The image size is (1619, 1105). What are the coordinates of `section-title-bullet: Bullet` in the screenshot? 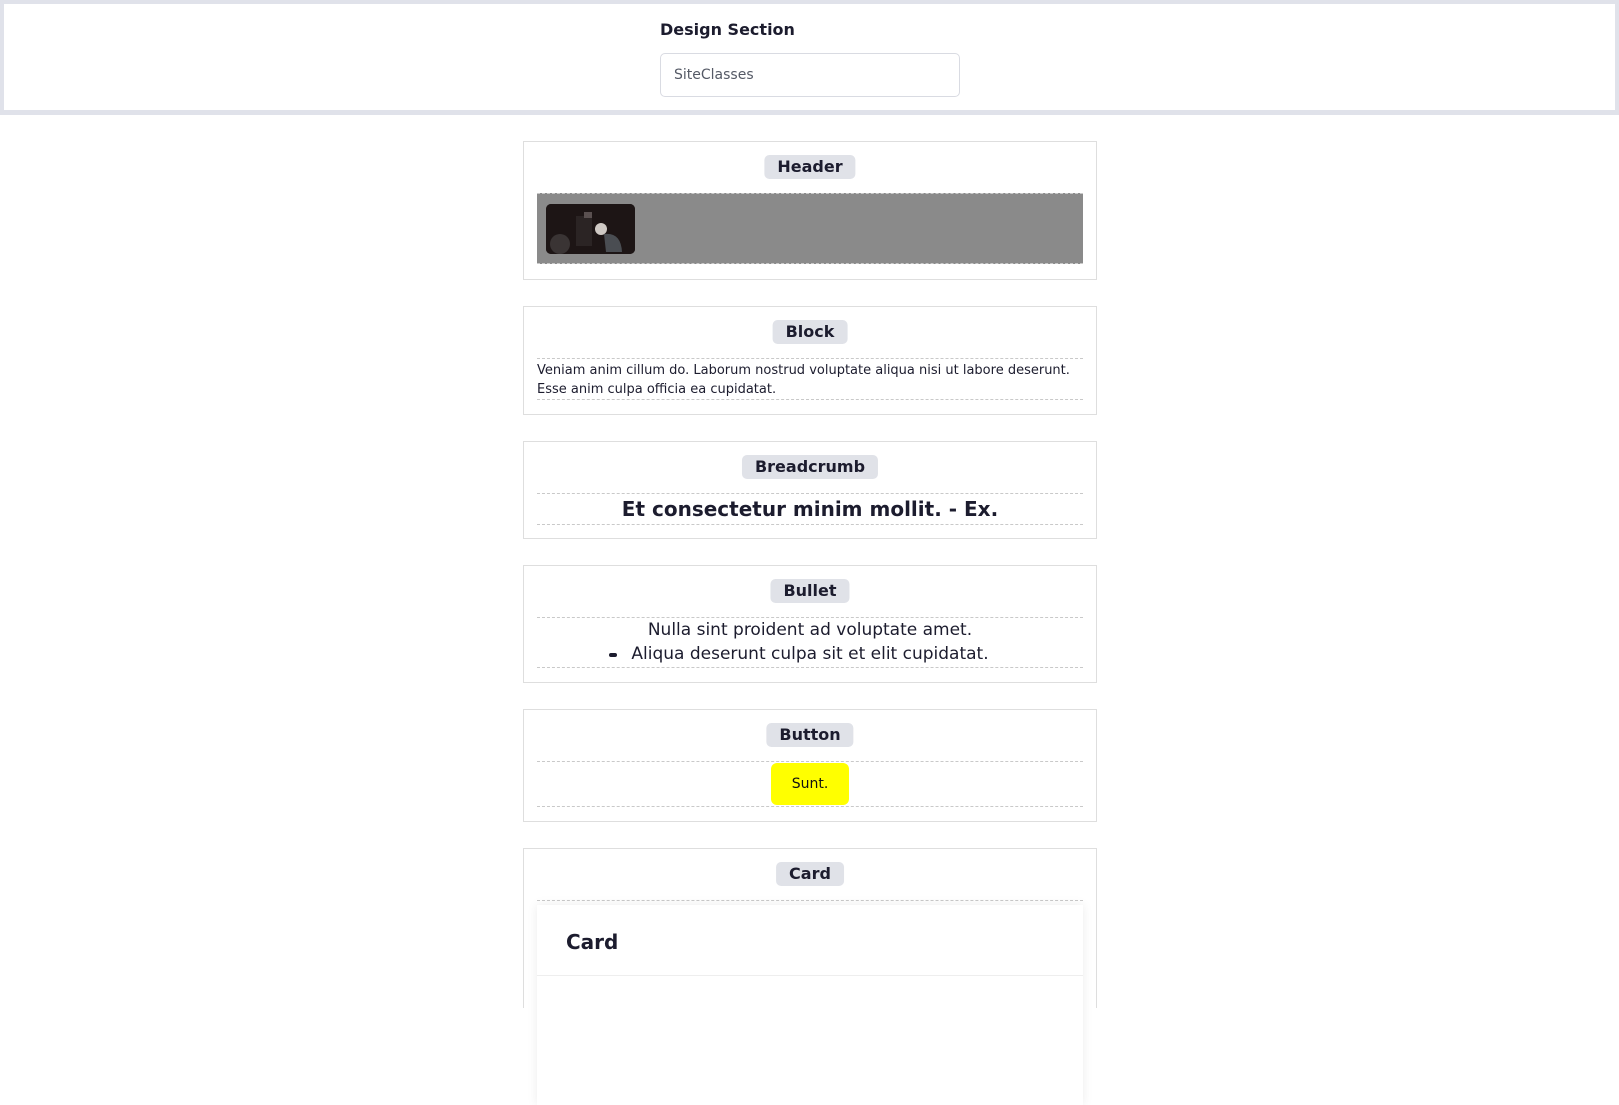 It's located at (810, 591).